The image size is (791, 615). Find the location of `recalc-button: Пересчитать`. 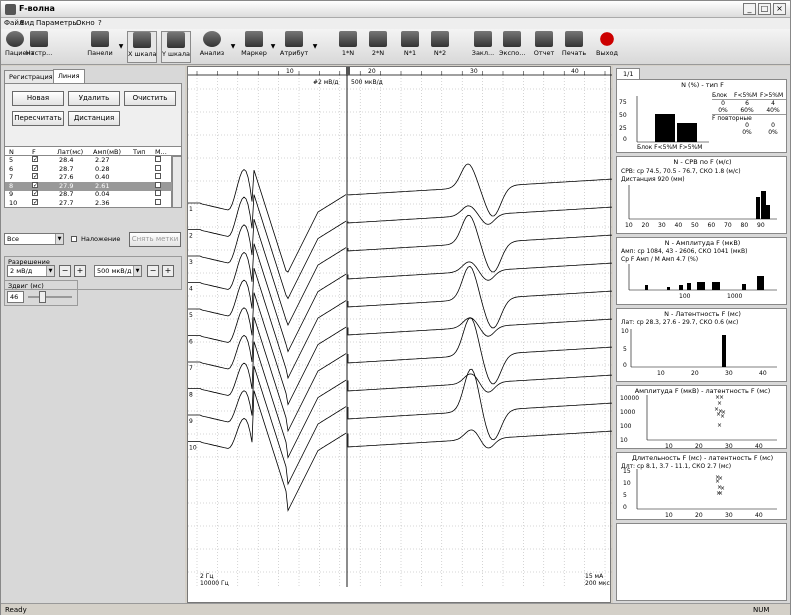

recalc-button: Пересчитать is located at coordinates (38, 118).